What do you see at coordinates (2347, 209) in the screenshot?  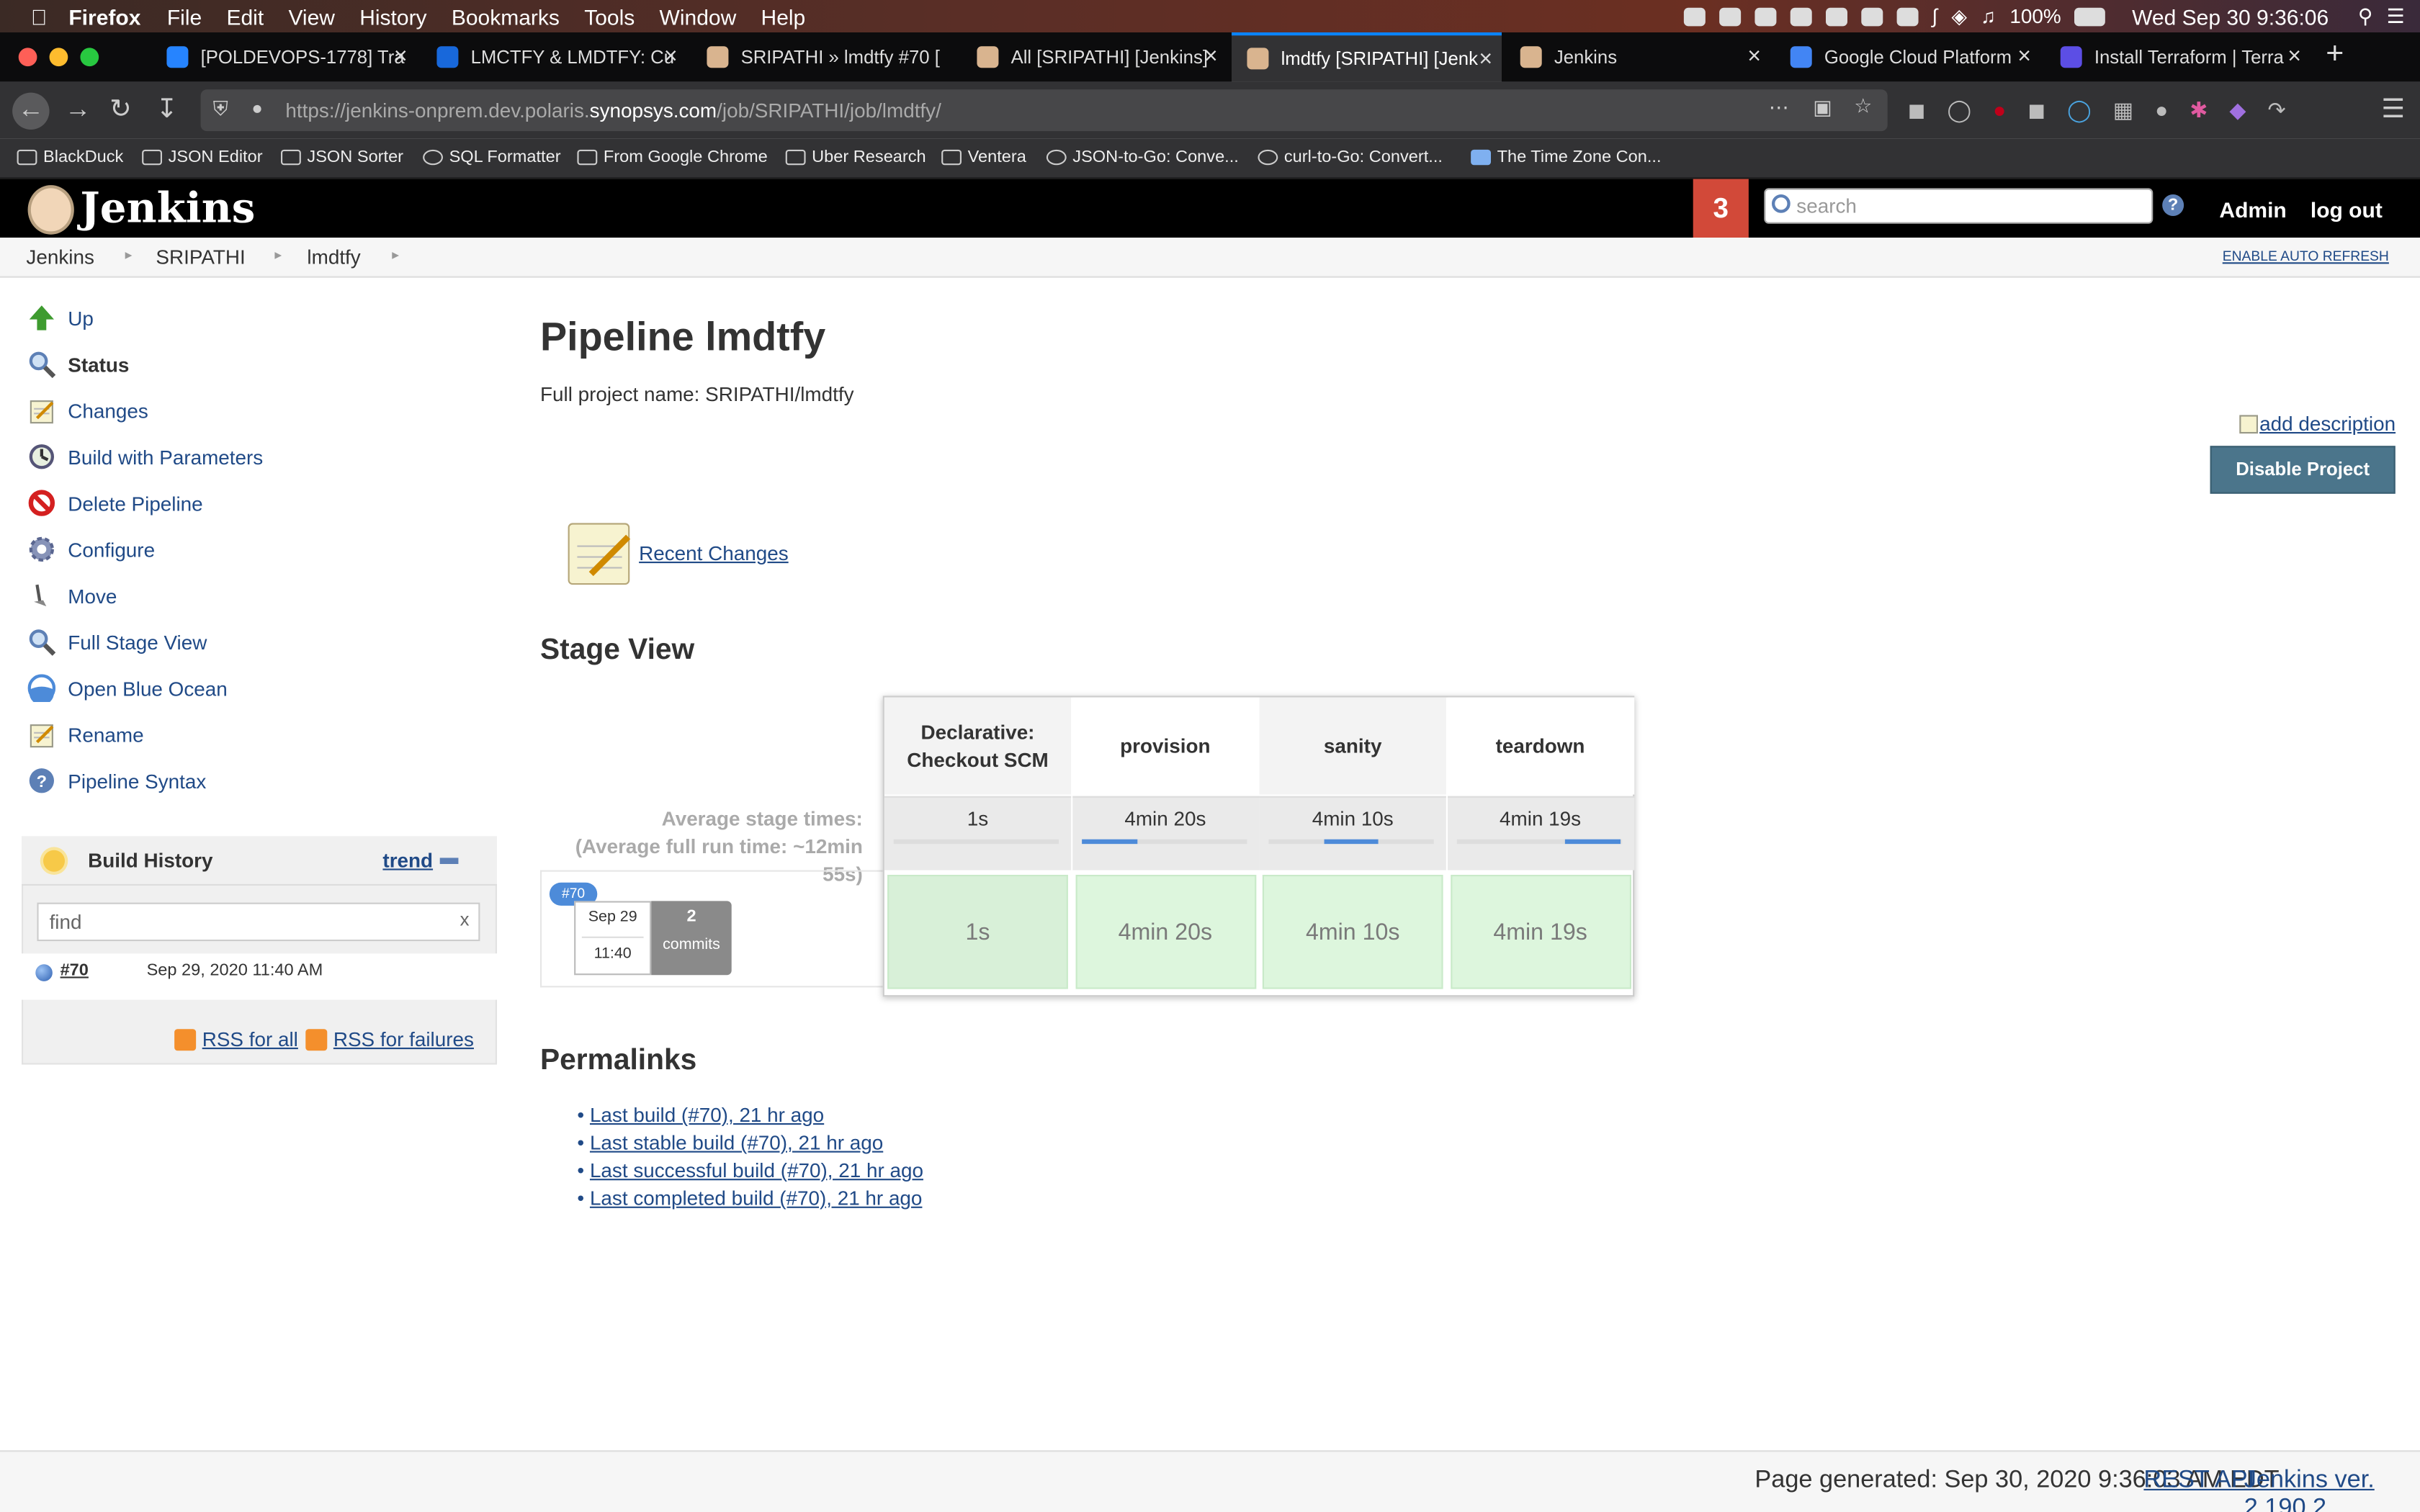 I see `logout-link: log out` at bounding box center [2347, 209].